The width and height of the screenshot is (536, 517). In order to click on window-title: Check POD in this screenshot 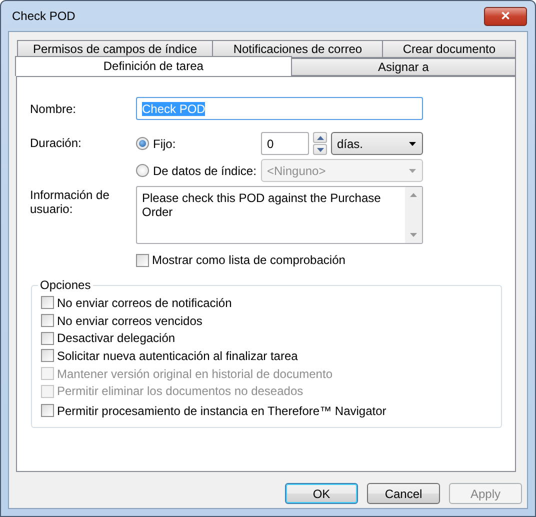, I will do `click(44, 16)`.